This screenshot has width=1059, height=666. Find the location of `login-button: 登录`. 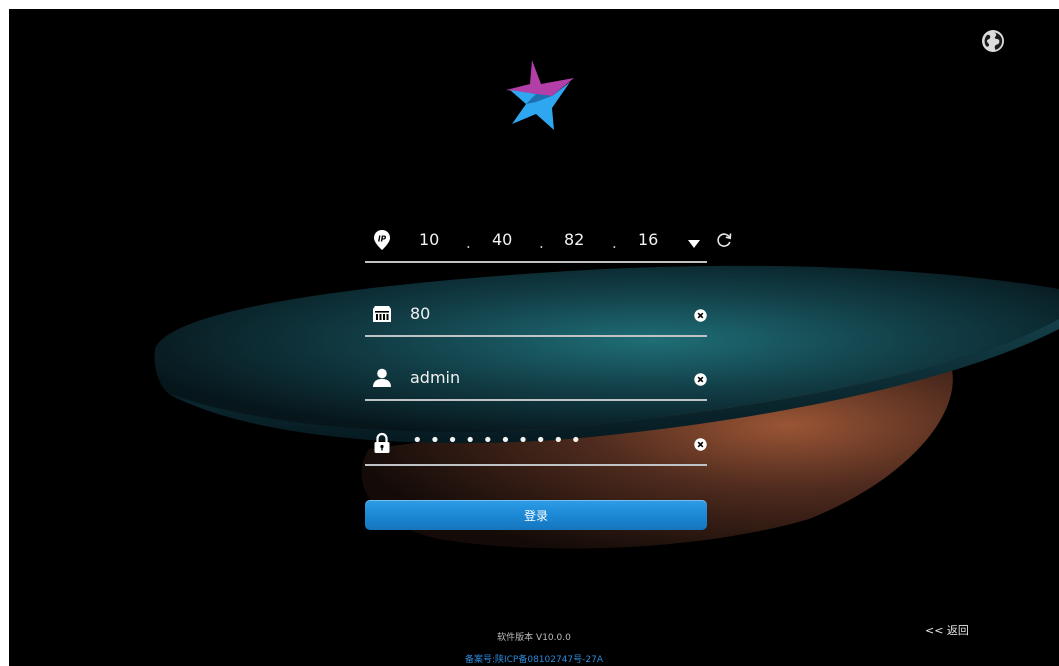

login-button: 登录 is located at coordinates (536, 515).